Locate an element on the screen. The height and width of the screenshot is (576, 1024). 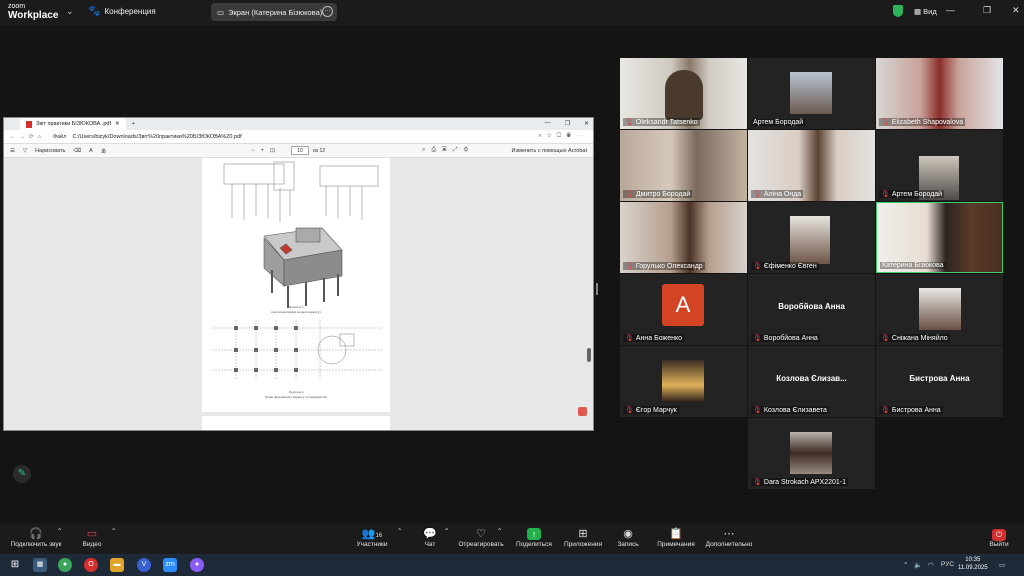
meeting-info-button: 🐾 Конференция is located at coordinates (122, 11).